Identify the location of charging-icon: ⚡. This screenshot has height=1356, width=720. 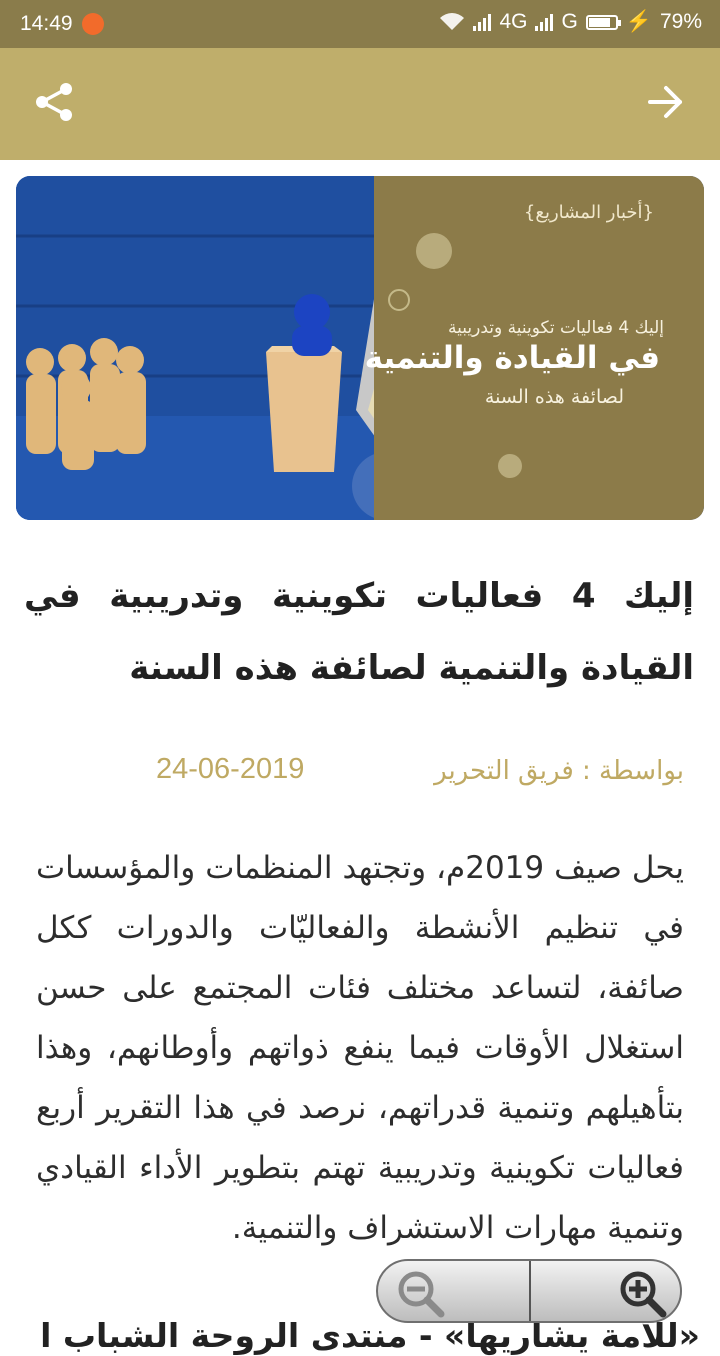
(638, 21).